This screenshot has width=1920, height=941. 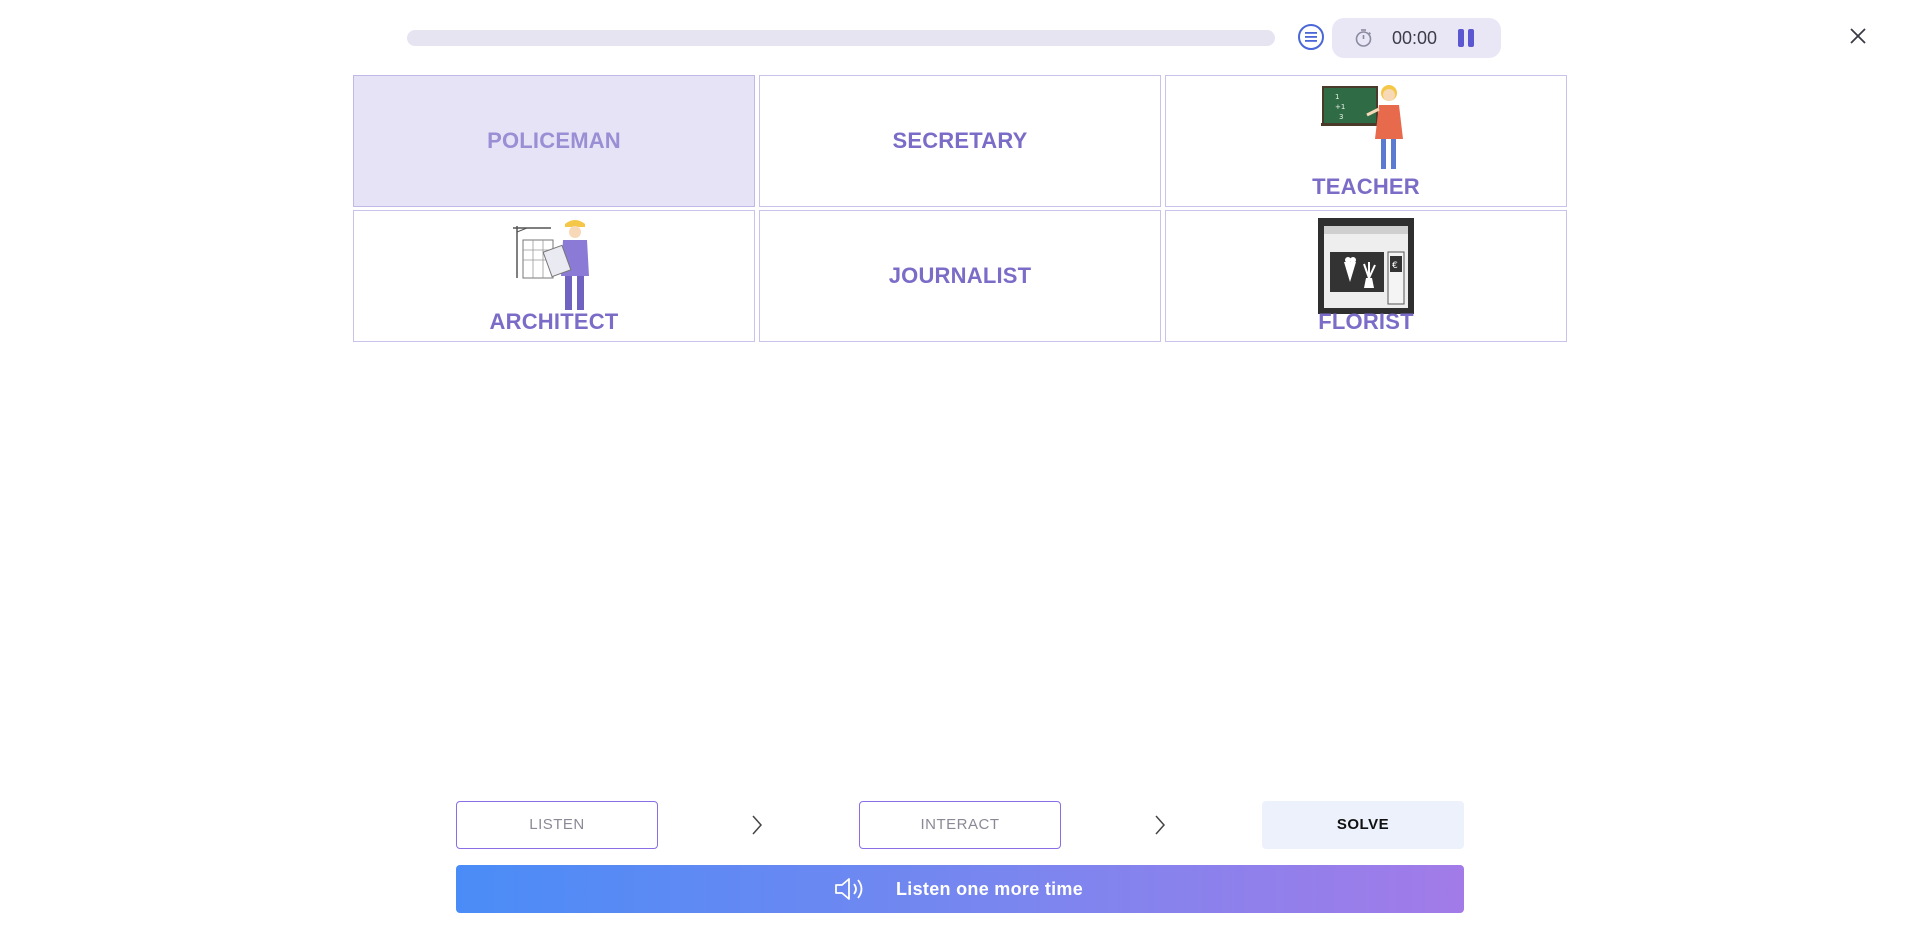 I want to click on flower-shop-illustration: €, so click(x=1366, y=266).